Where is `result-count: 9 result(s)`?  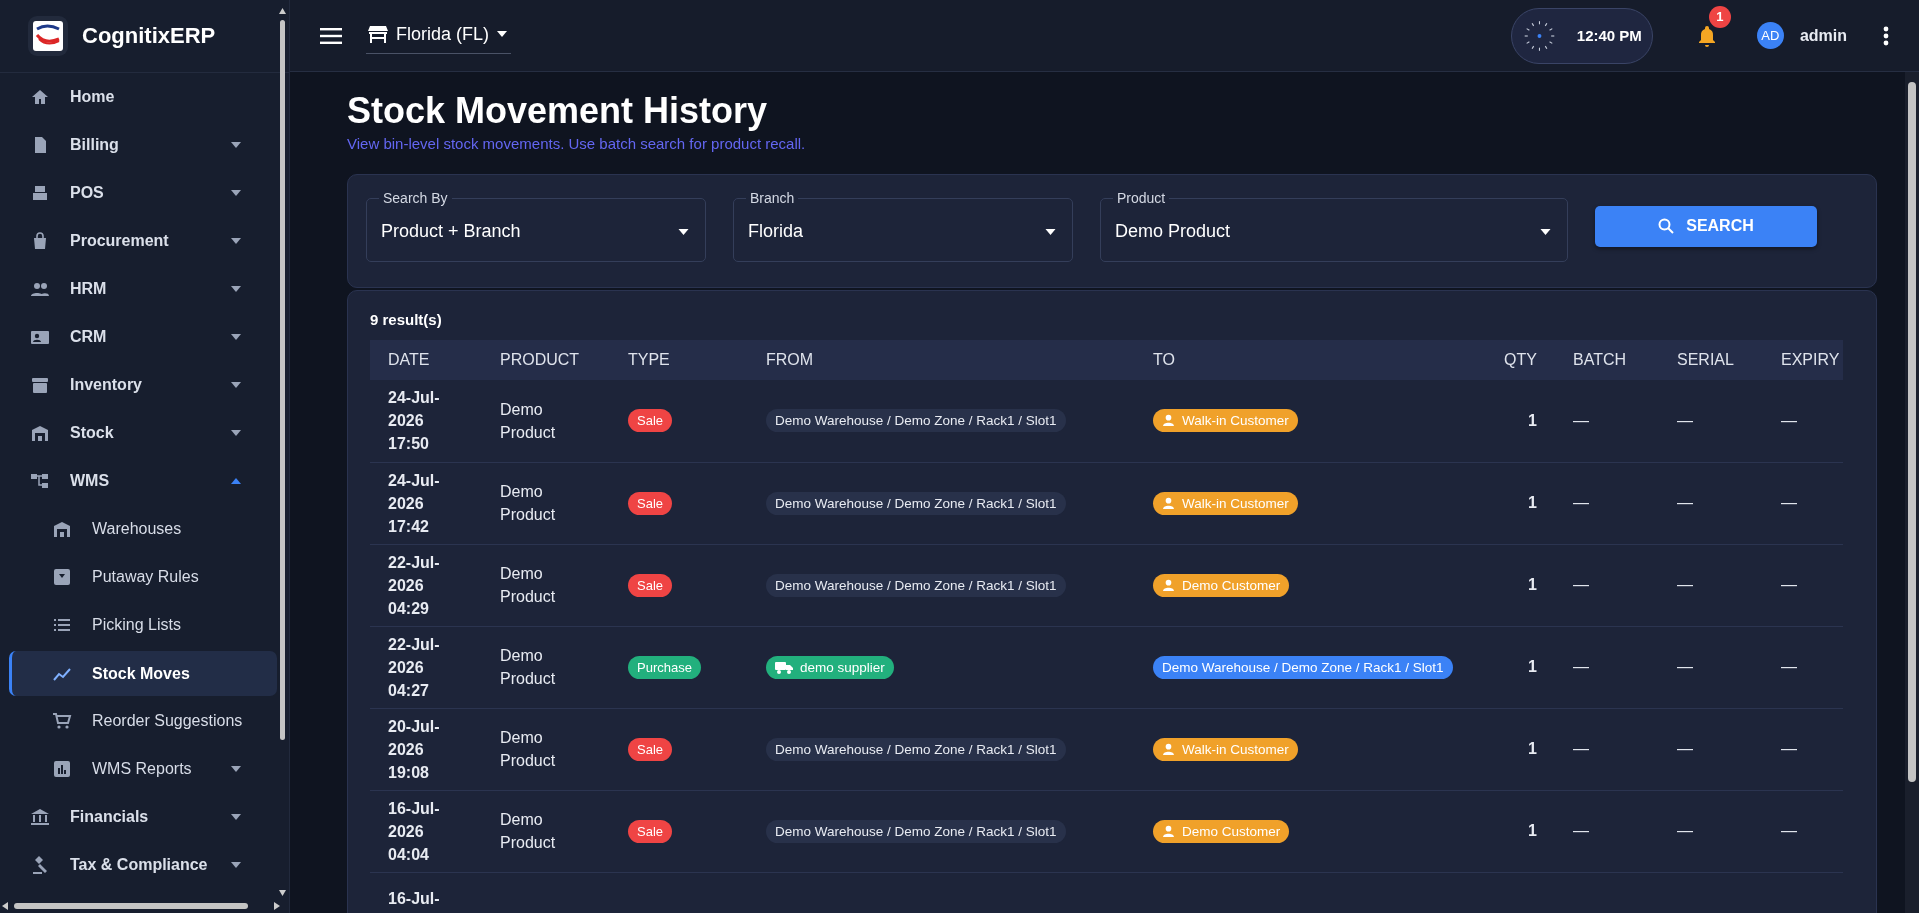 result-count: 9 result(s) is located at coordinates (406, 319).